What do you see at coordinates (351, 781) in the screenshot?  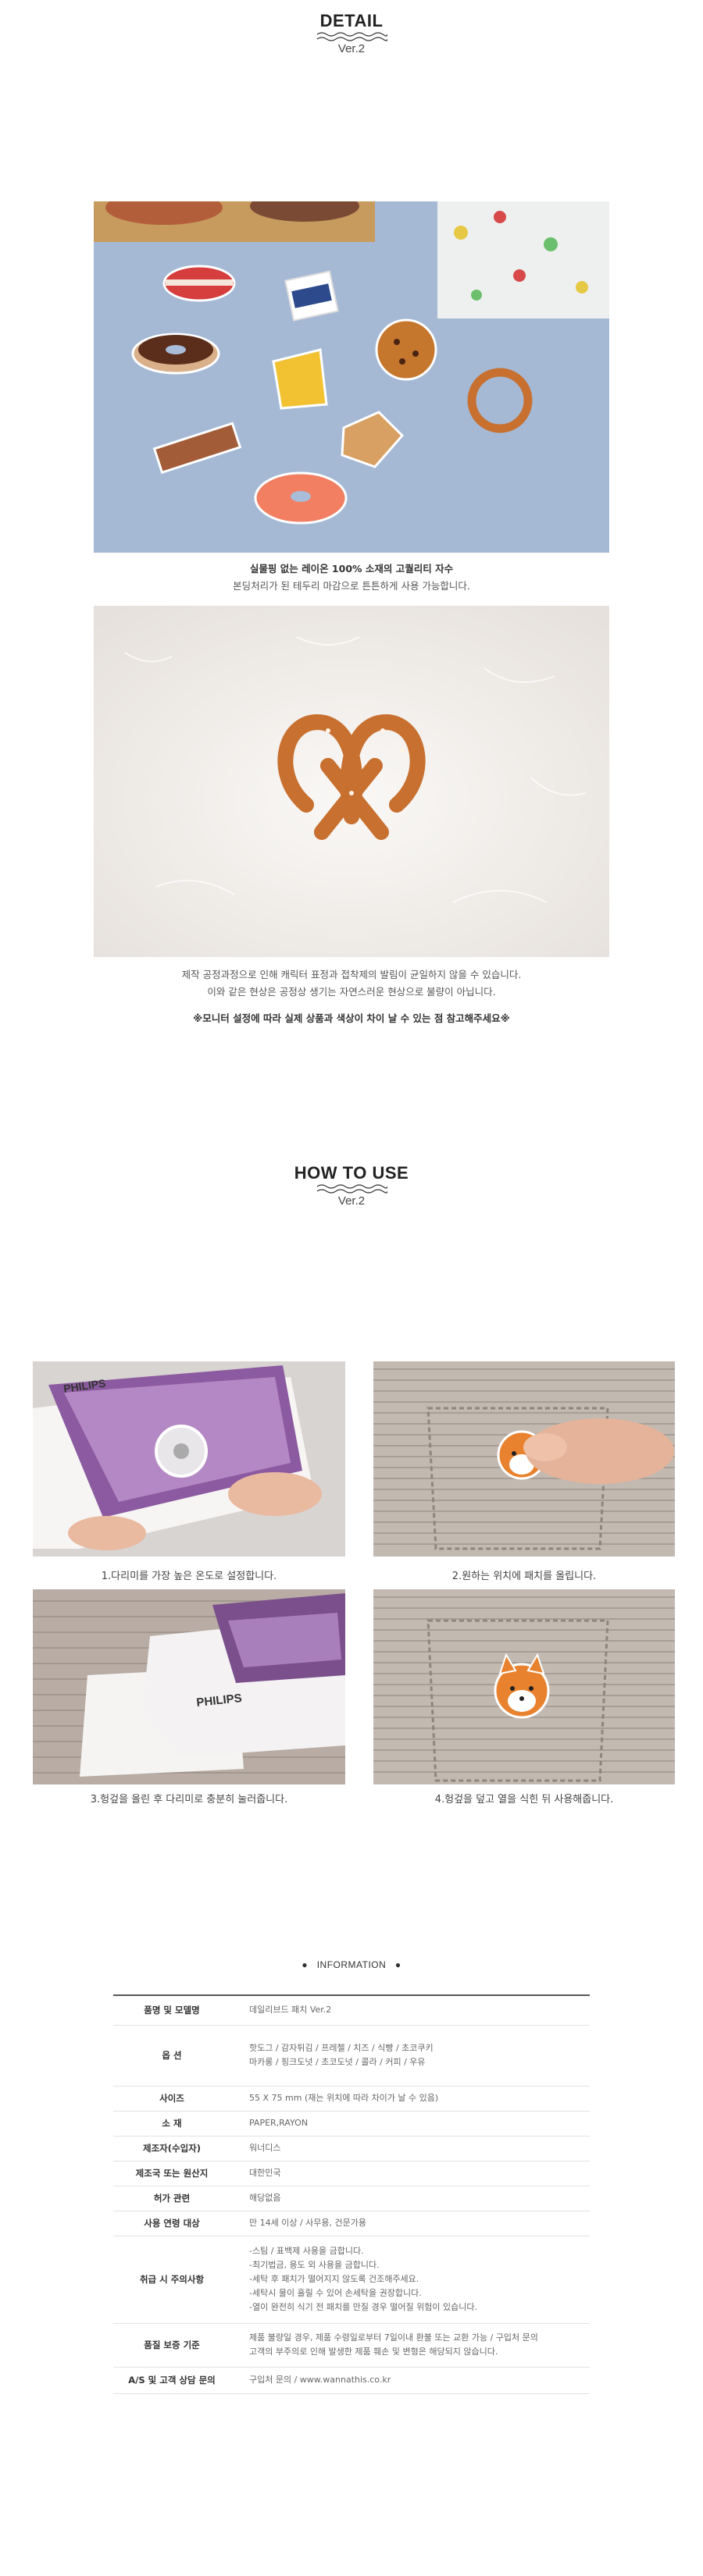 I see `product-photo-pretzel` at bounding box center [351, 781].